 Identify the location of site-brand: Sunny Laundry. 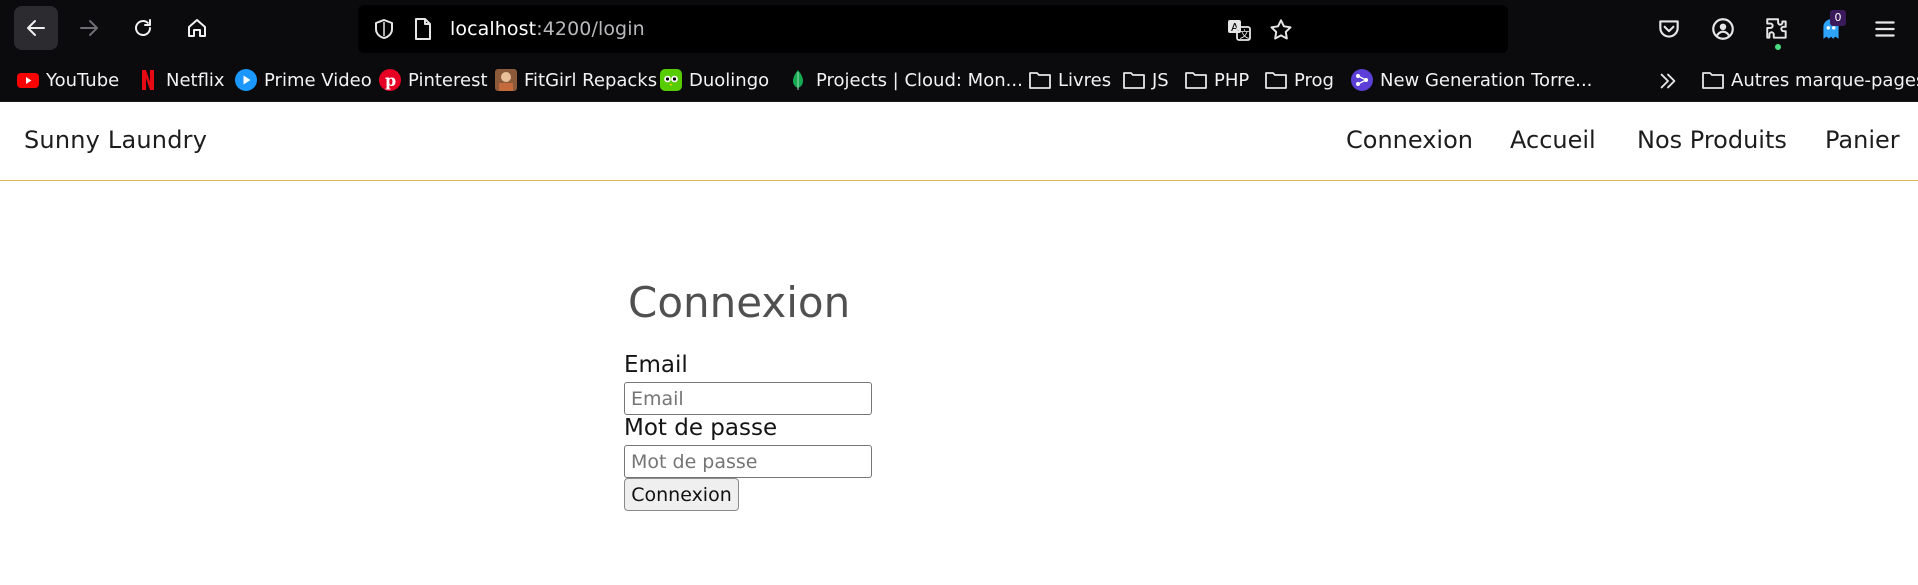
(115, 140).